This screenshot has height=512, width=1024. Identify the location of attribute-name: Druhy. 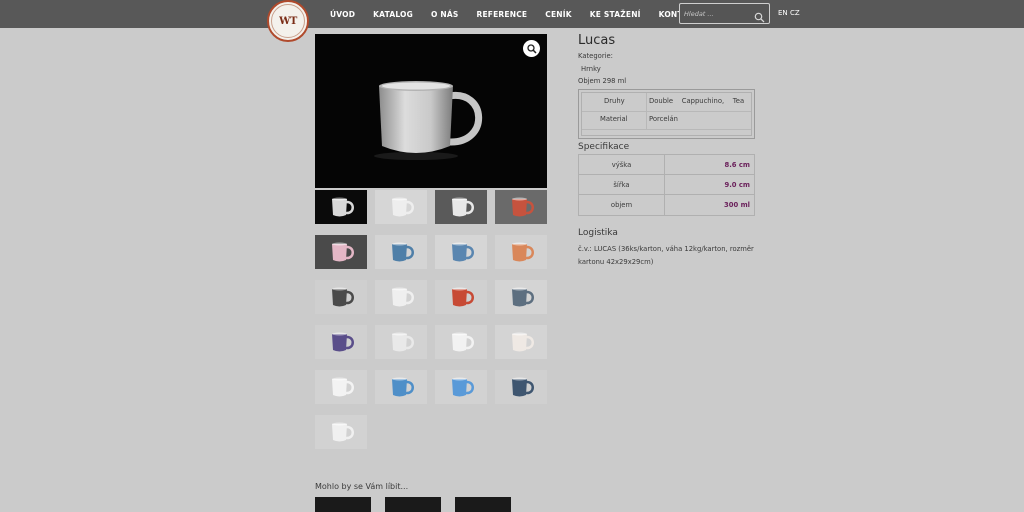
(614, 101).